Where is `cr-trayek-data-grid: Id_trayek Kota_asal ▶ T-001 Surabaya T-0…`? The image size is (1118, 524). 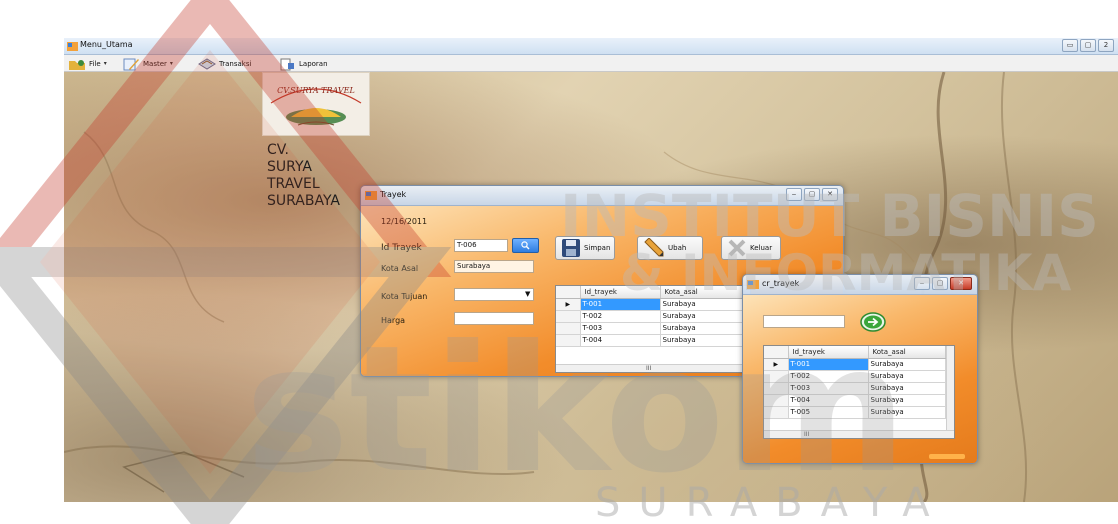
cr-trayek-data-grid: Id_trayek Kota_asal ▶ T-001 Surabaya T-0… is located at coordinates (859, 392).